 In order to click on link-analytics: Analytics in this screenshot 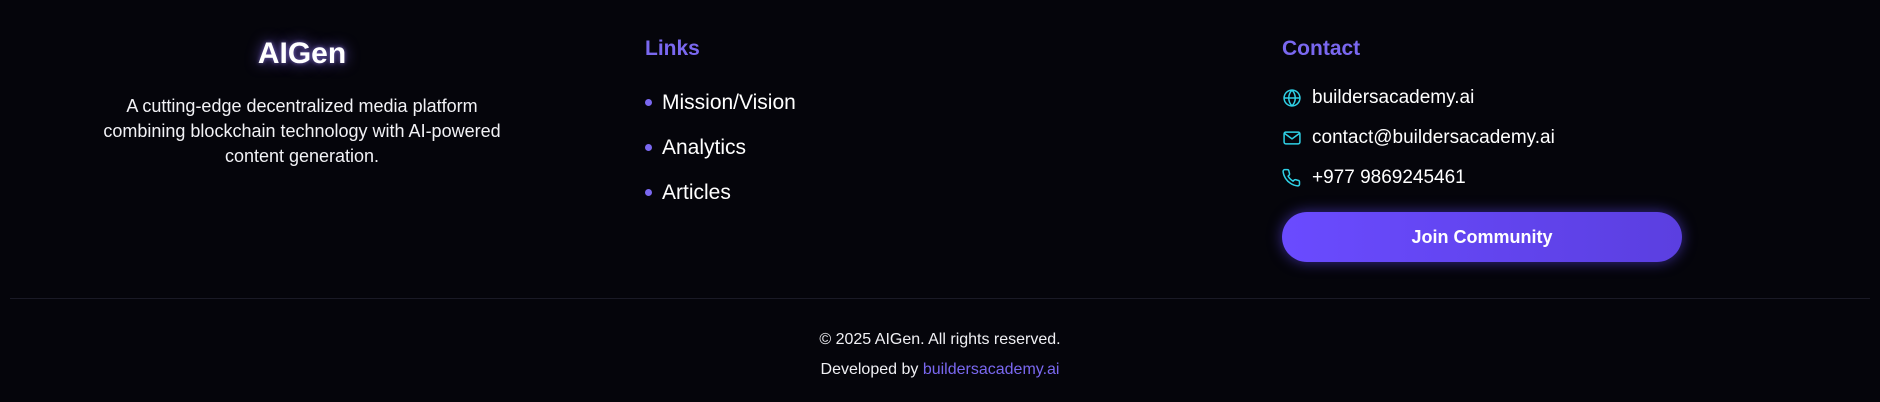, I will do `click(720, 147)`.